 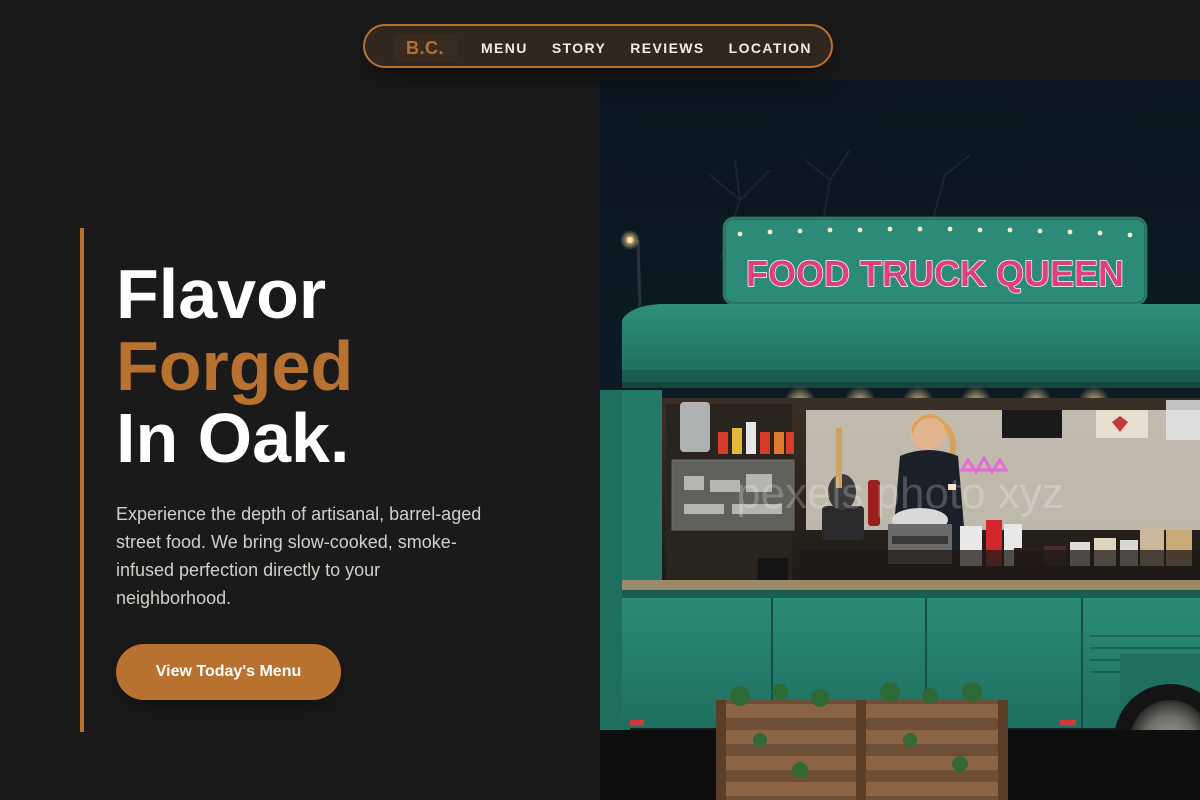 I want to click on nav-link-story: STORY, so click(x=579, y=48).